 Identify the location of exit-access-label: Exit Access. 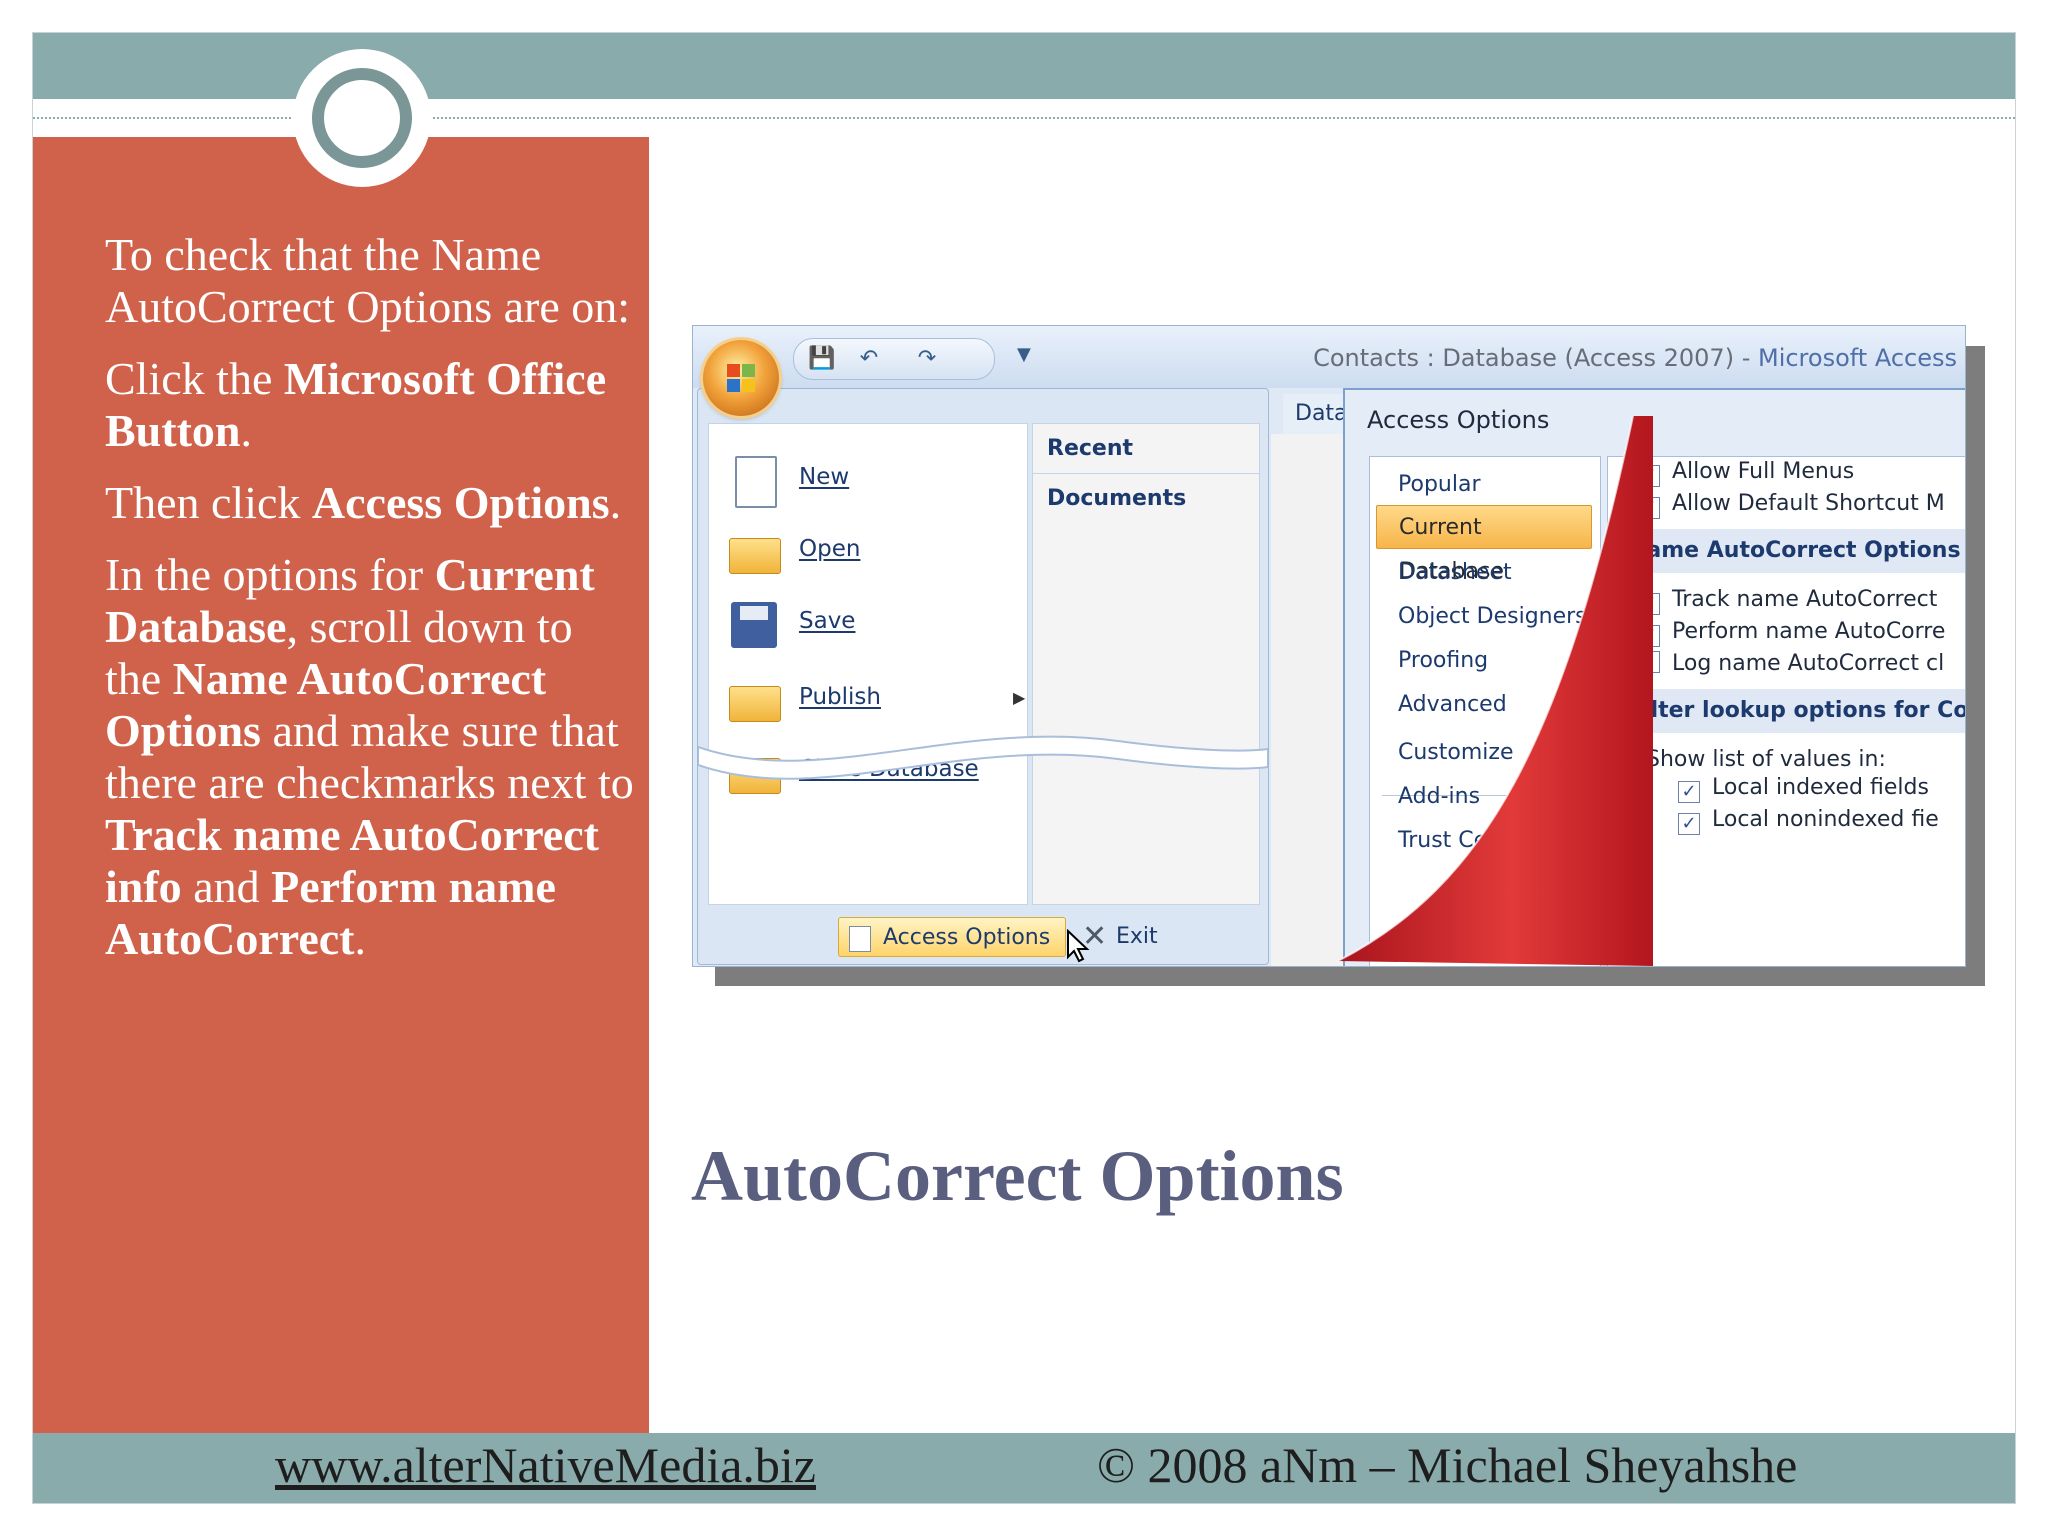
(1153, 945).